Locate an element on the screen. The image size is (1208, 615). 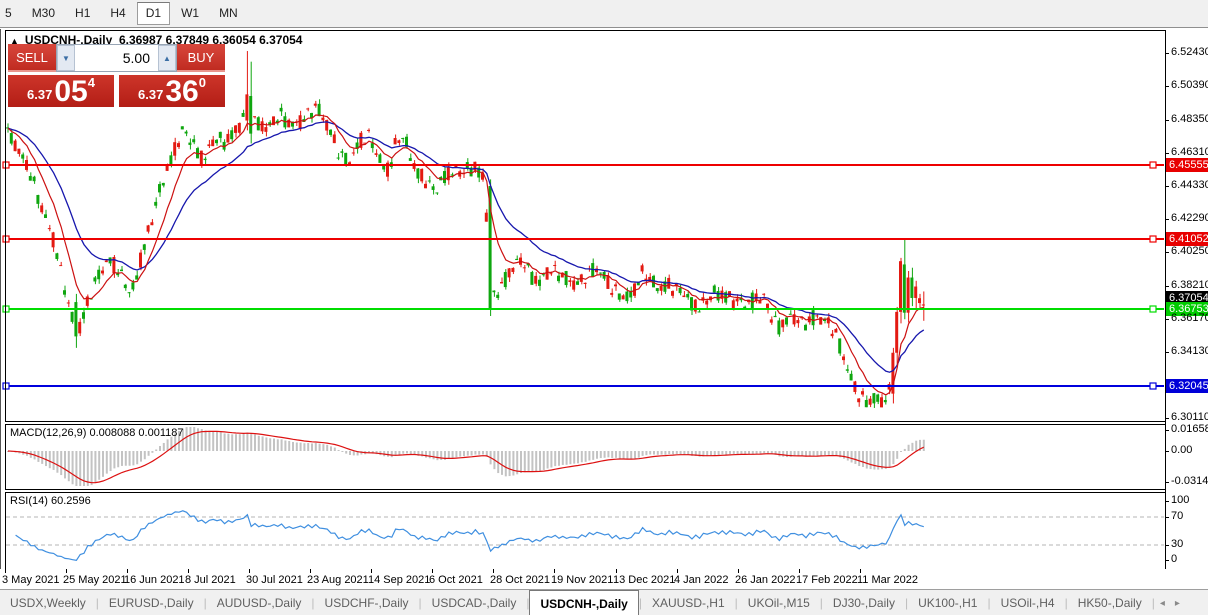
axis-label: 6.34130 is located at coordinates (1189, 351).